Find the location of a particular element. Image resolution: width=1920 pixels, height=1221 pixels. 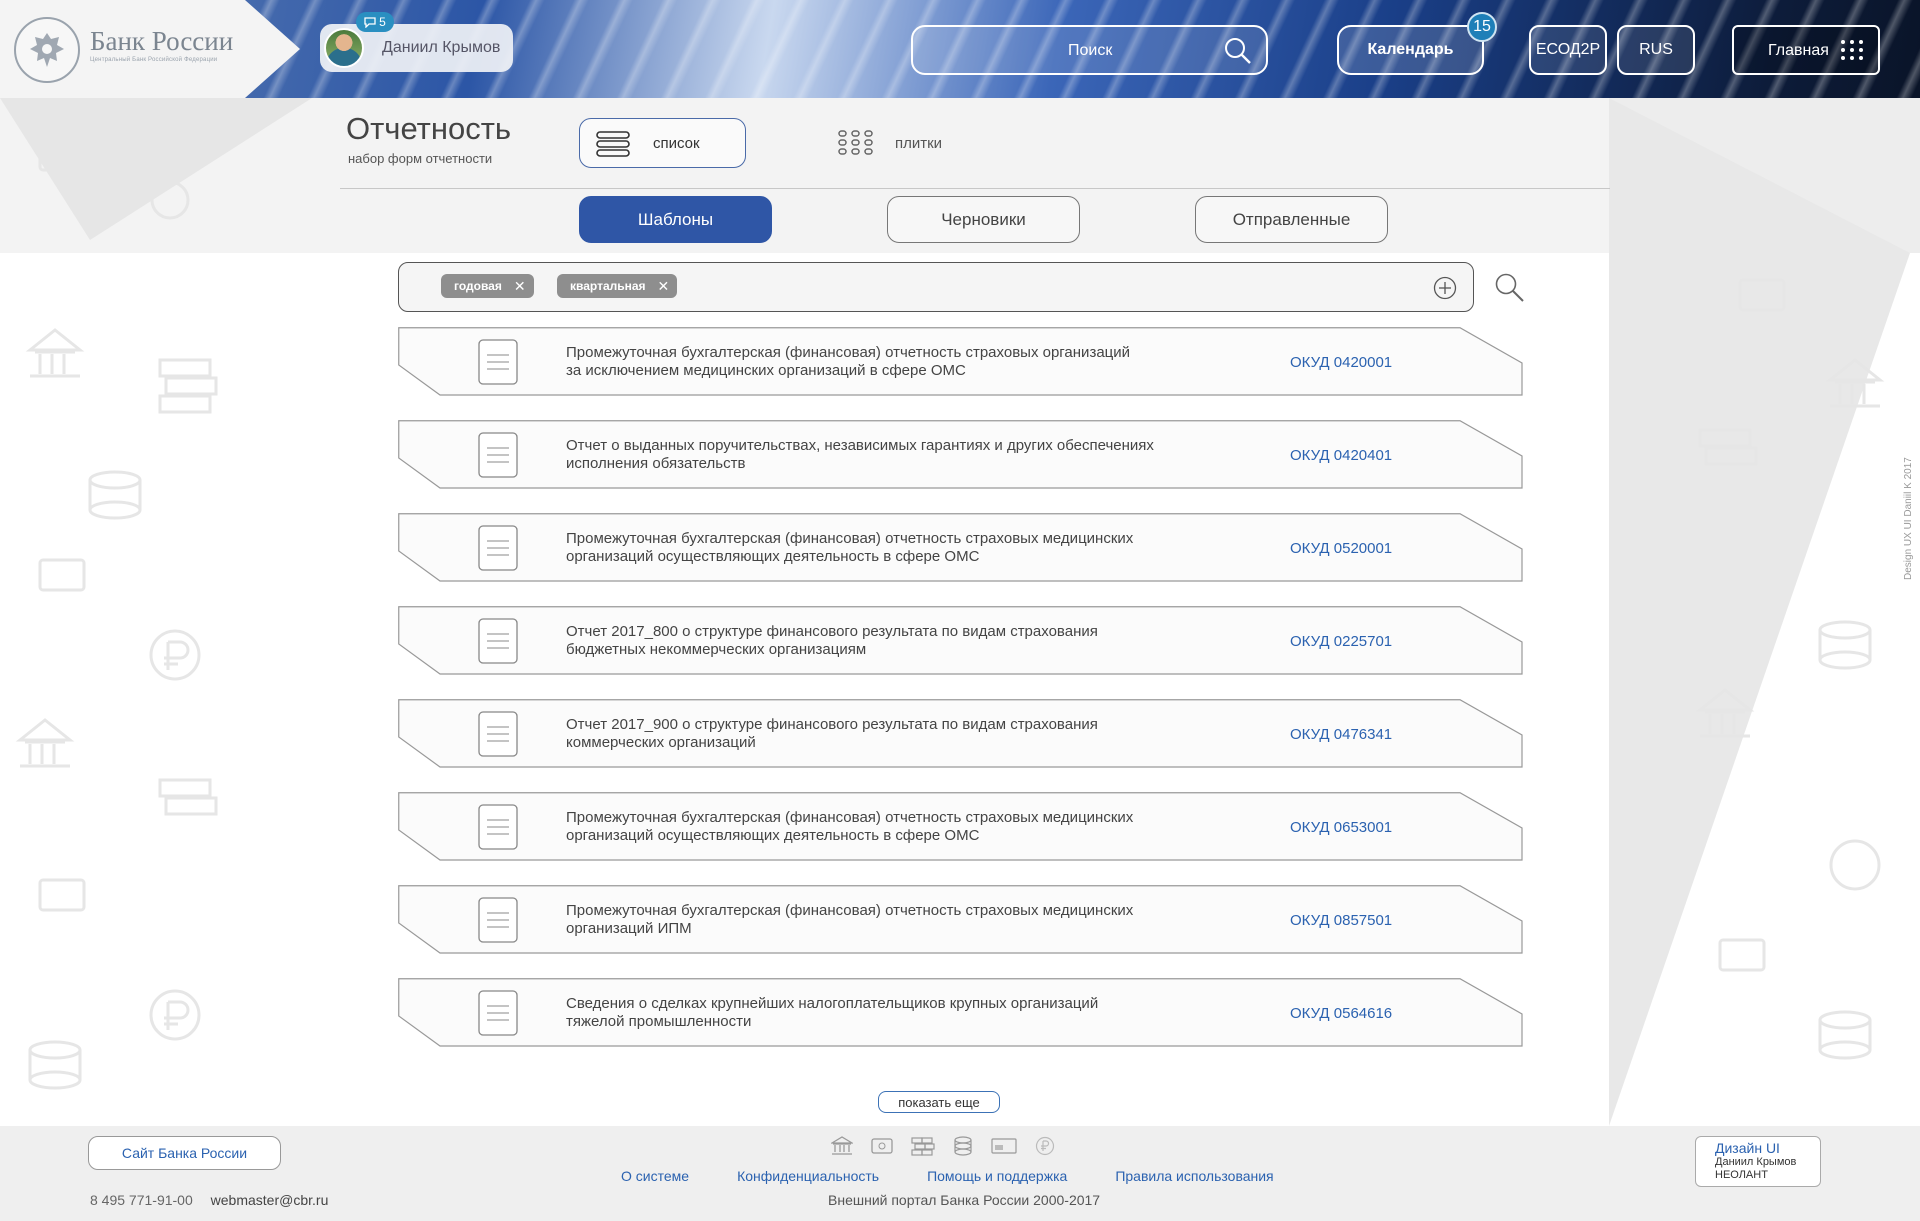

ruble-icon is located at coordinates (1045, 1146).